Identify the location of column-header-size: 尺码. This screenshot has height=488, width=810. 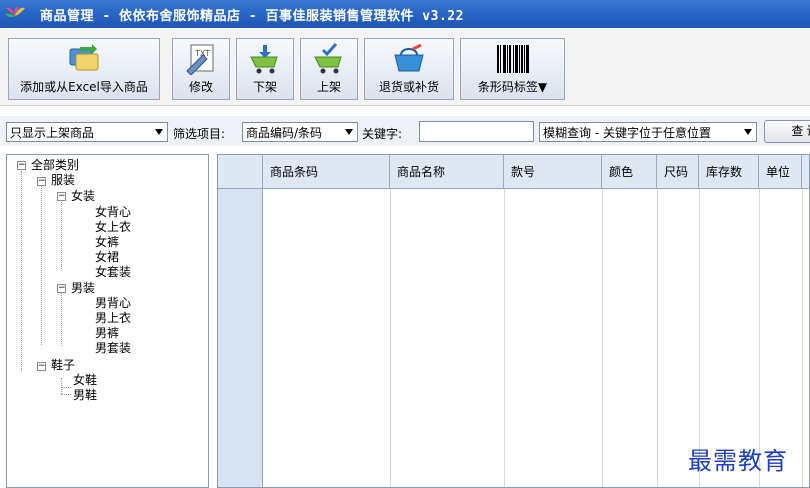
(678, 172).